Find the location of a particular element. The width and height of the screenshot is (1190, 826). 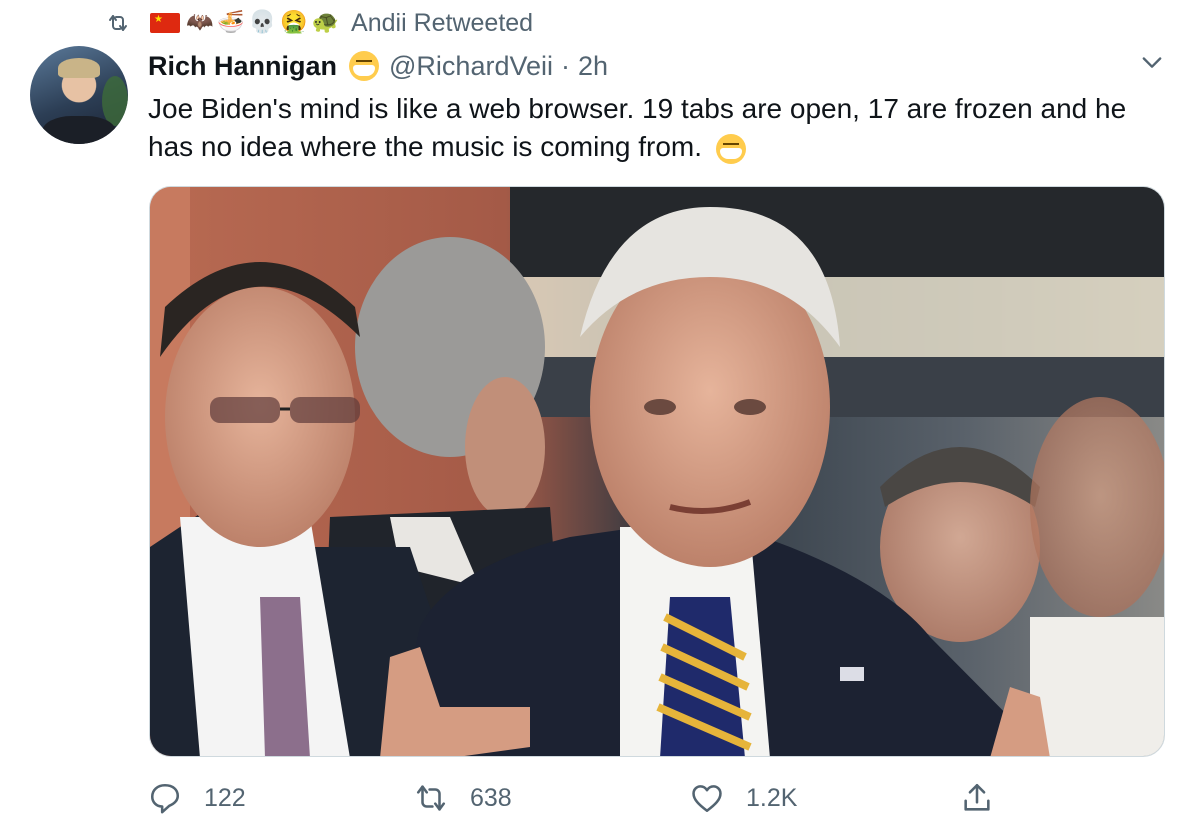

like-button: 1.2K is located at coordinates (743, 798).